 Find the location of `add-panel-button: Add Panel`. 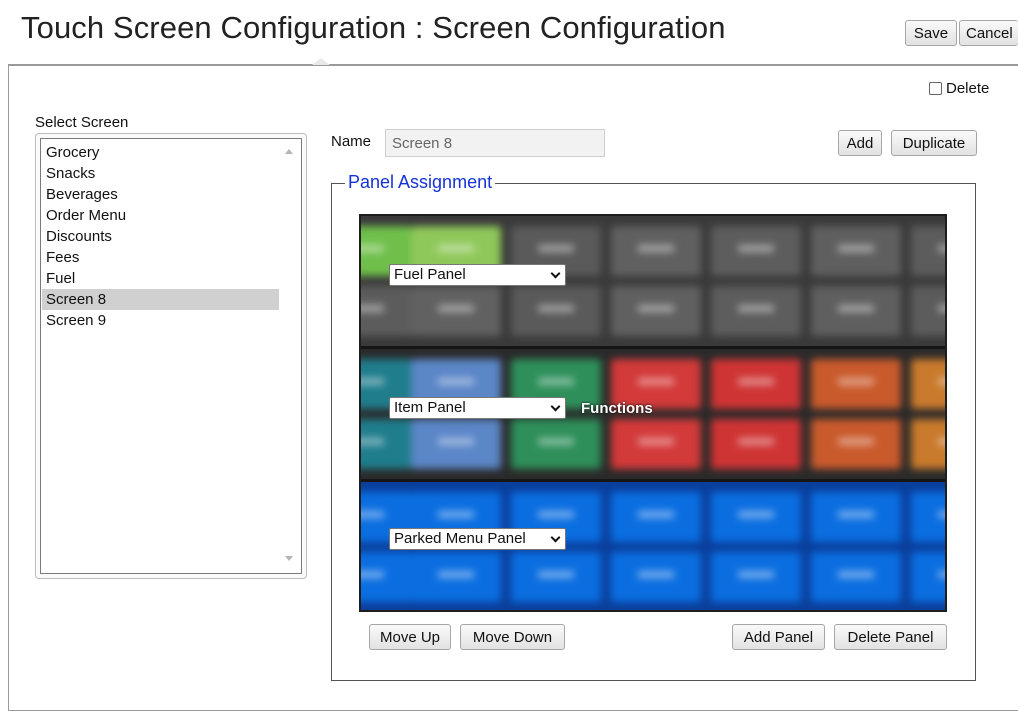

add-panel-button: Add Panel is located at coordinates (778, 637).